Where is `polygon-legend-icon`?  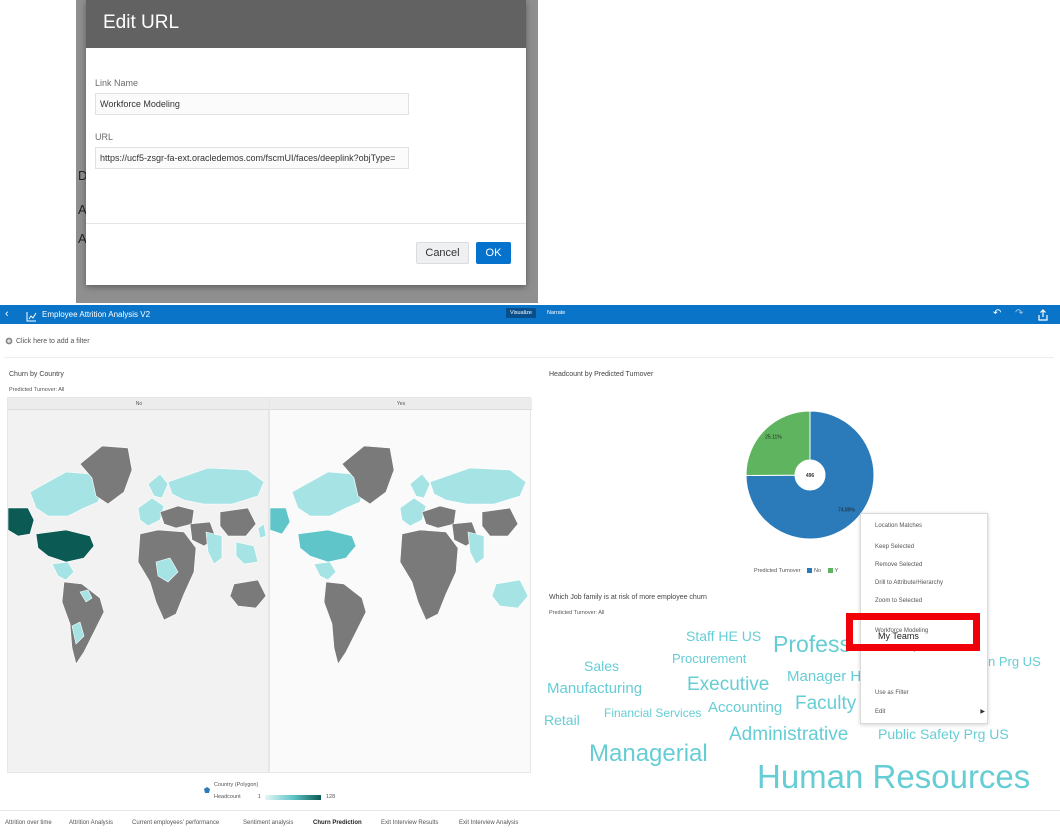 polygon-legend-icon is located at coordinates (207, 790).